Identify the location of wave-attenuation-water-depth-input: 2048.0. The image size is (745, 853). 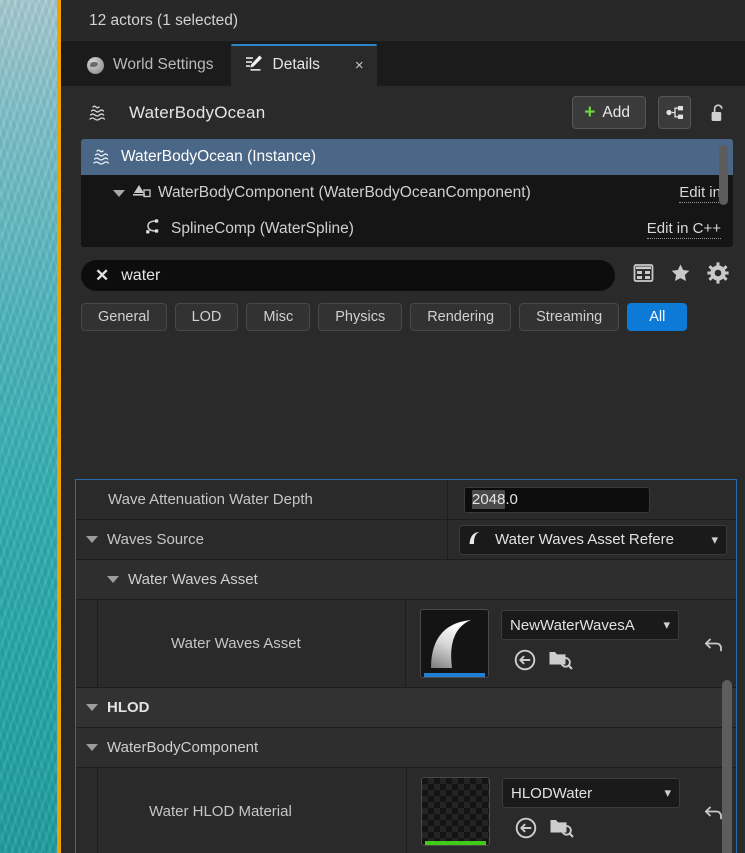
(557, 499).